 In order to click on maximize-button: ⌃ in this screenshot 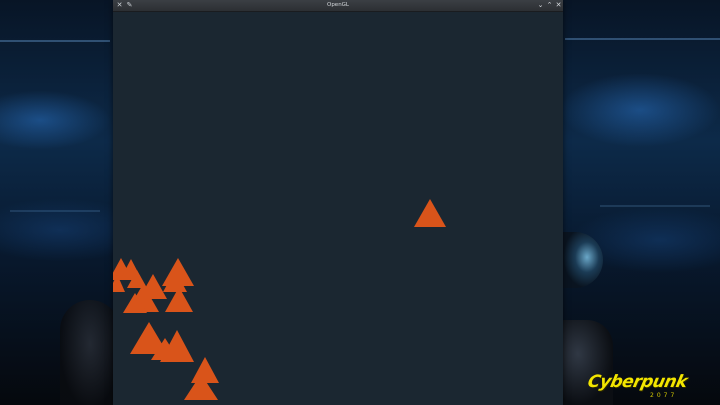, I will do `click(549, 5)`.